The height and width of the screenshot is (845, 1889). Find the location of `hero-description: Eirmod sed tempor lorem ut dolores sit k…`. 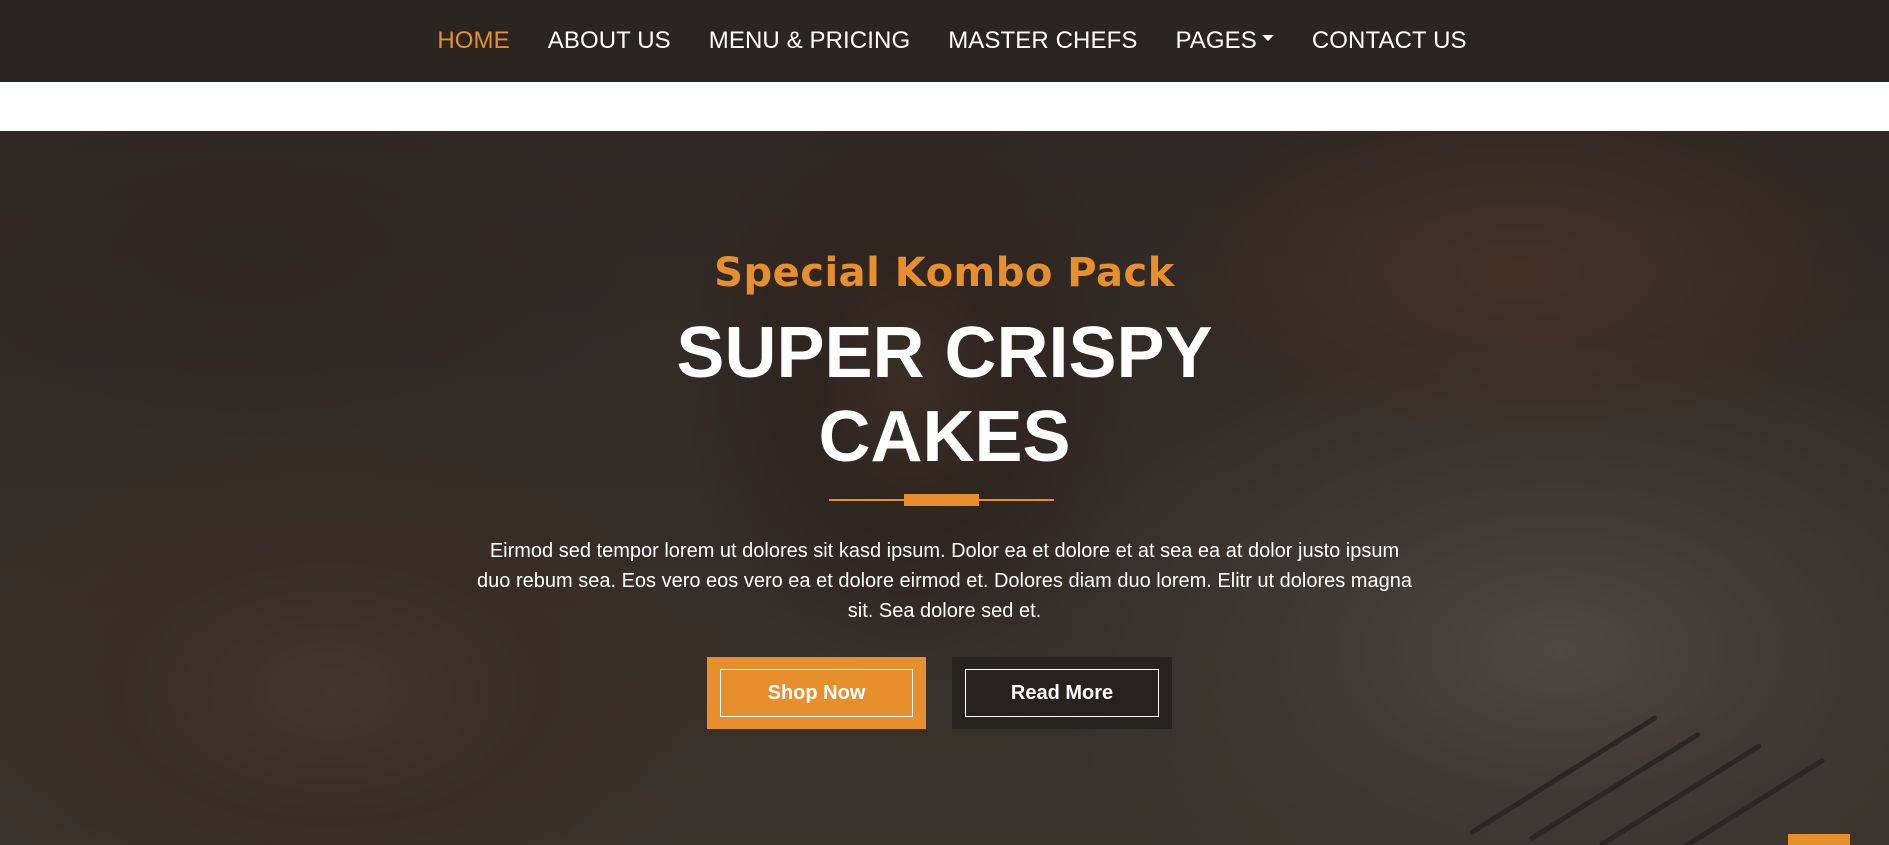

hero-description: Eirmod sed tempor lorem ut dolores sit k… is located at coordinates (944, 581).